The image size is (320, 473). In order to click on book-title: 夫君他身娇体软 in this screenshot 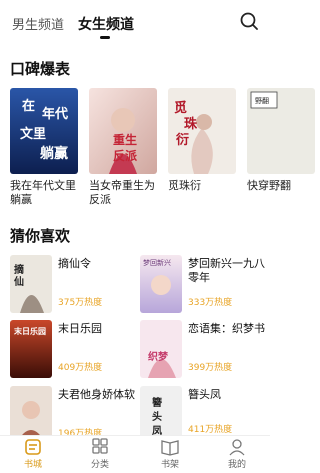, I will do `click(96, 394)`.